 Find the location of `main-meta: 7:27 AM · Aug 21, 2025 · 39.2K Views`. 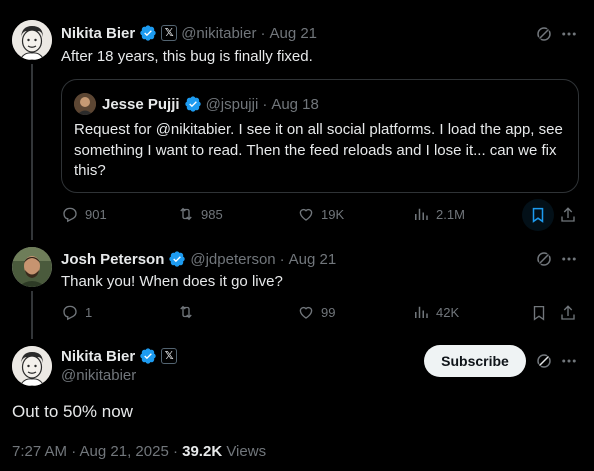

main-meta: 7:27 AM · Aug 21, 2025 · 39.2K Views is located at coordinates (139, 451).